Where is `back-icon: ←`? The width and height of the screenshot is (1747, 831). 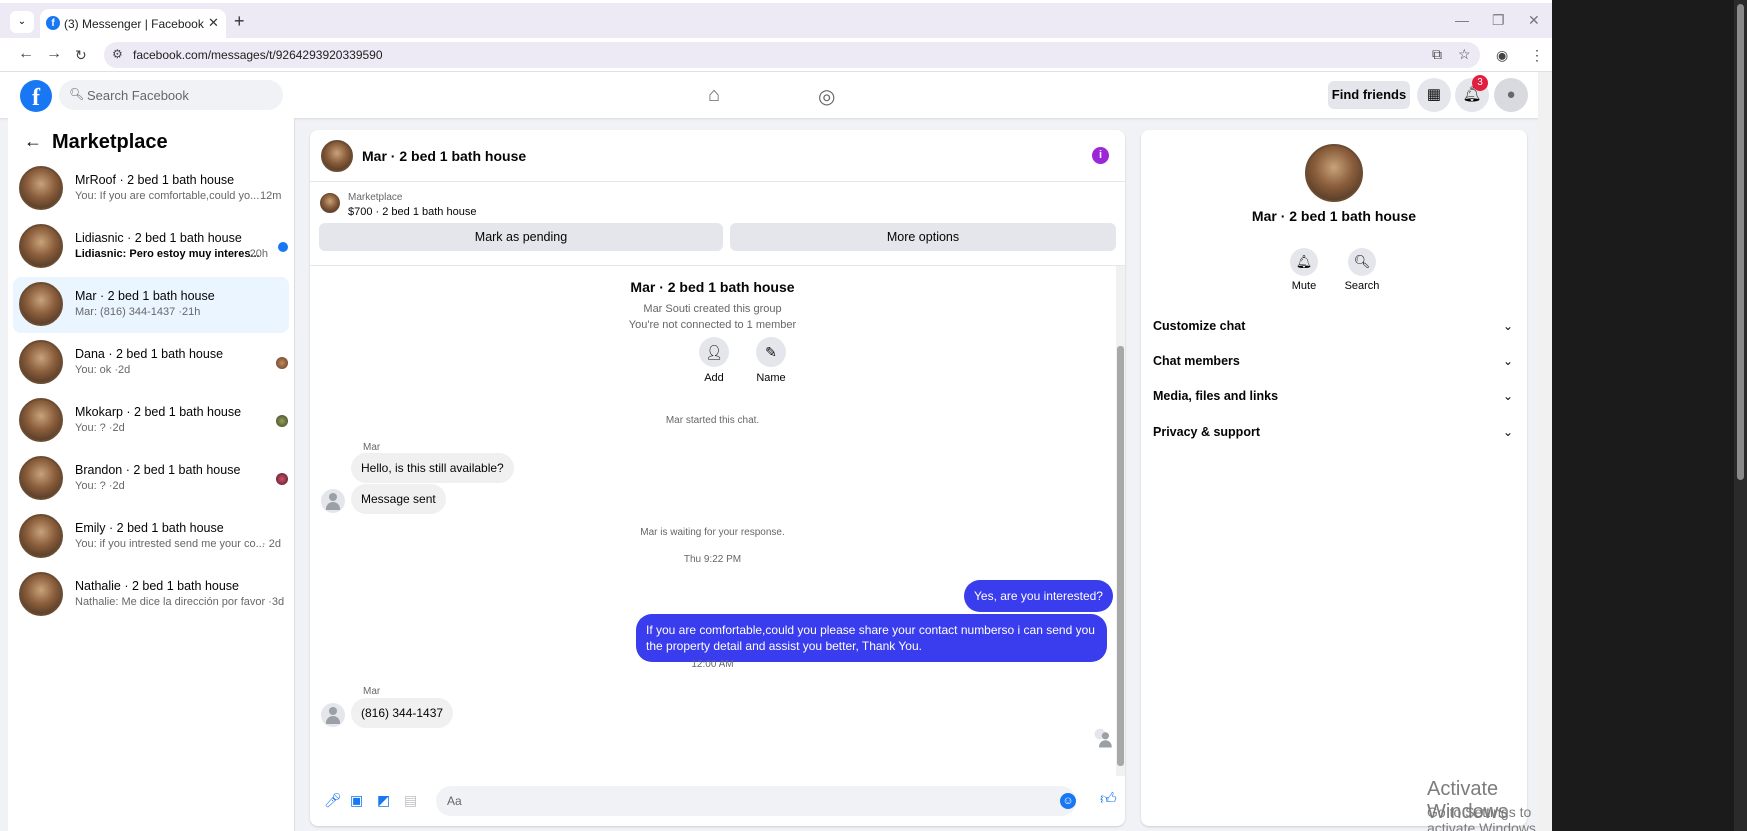
back-icon: ← is located at coordinates (26, 54).